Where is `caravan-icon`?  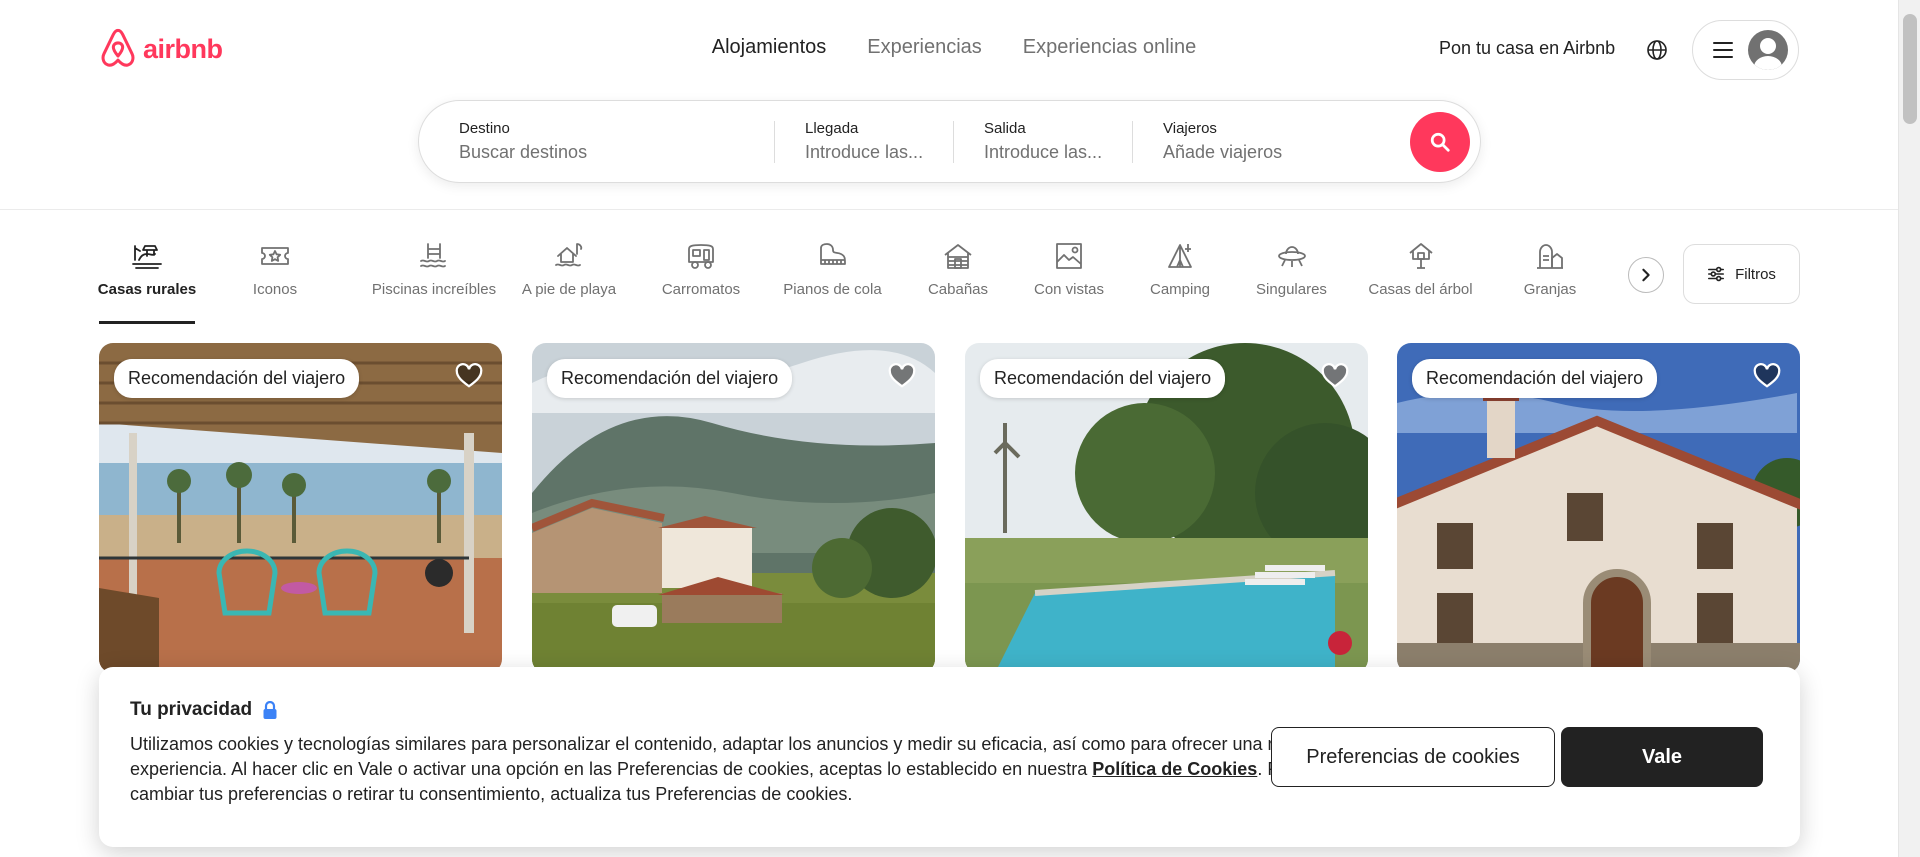
caravan-icon is located at coordinates (701, 256).